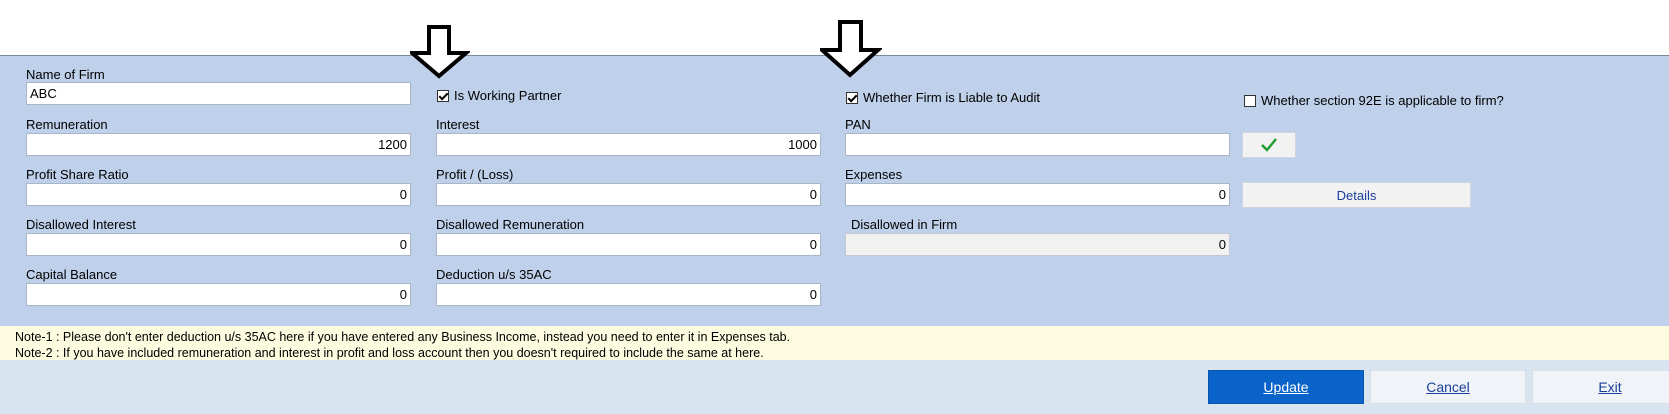 The height and width of the screenshot is (414, 1669). I want to click on verify-pan-button, so click(1269, 145).